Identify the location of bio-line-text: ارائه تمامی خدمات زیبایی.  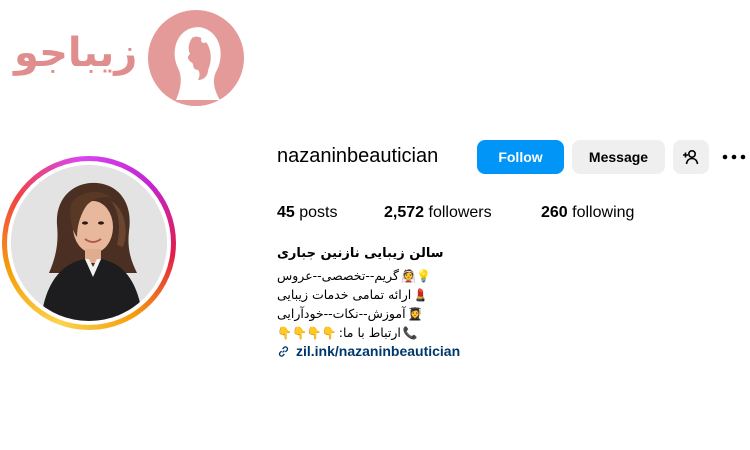
(344, 294).